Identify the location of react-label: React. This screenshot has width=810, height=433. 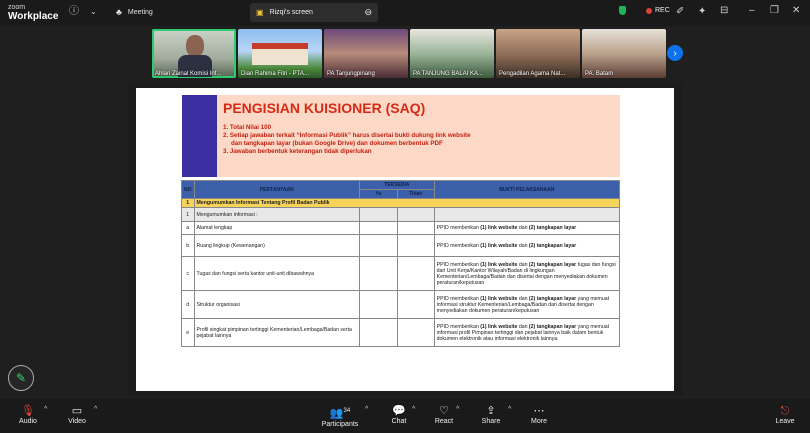
(444, 421).